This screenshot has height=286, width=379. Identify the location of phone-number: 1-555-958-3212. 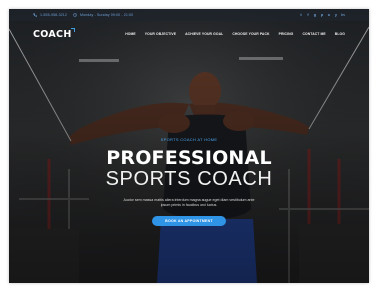
(53, 15).